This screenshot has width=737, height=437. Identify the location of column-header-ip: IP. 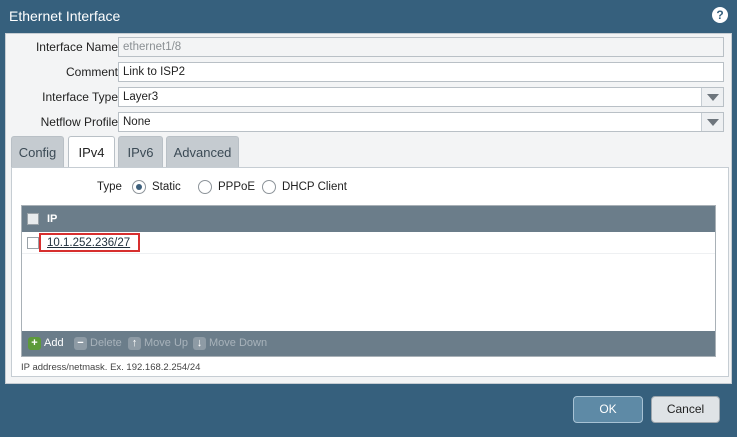
(52, 219).